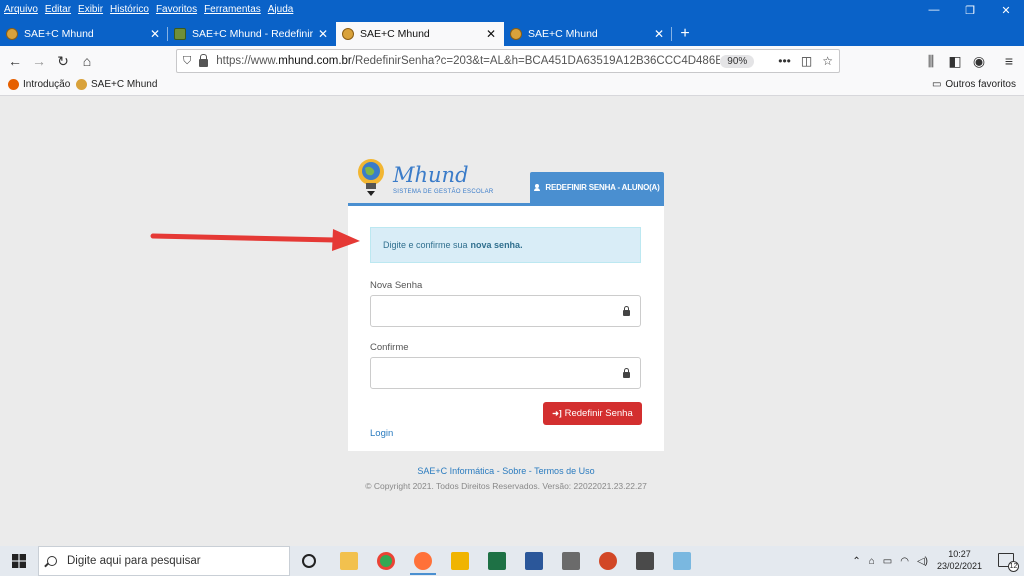  I want to click on tab-2: SAE+C Mhund - Redefinir Senh ✕, so click(252, 34).